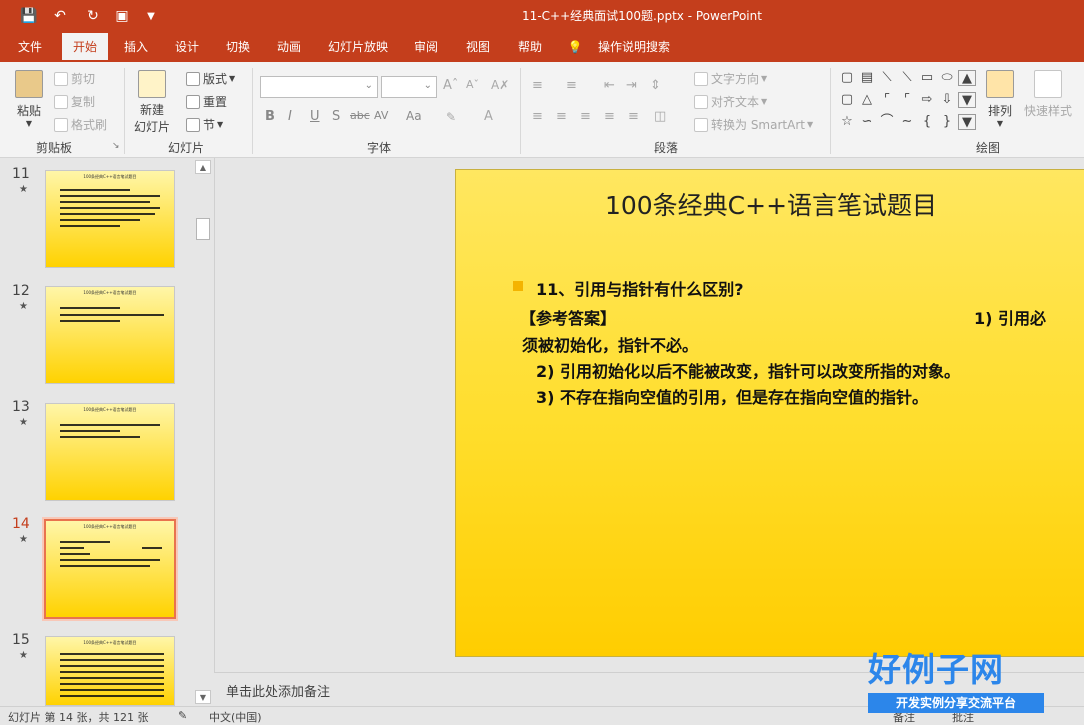  What do you see at coordinates (152, 102) in the screenshot?
I see `new-slide-button: 新建 幻灯片` at bounding box center [152, 102].